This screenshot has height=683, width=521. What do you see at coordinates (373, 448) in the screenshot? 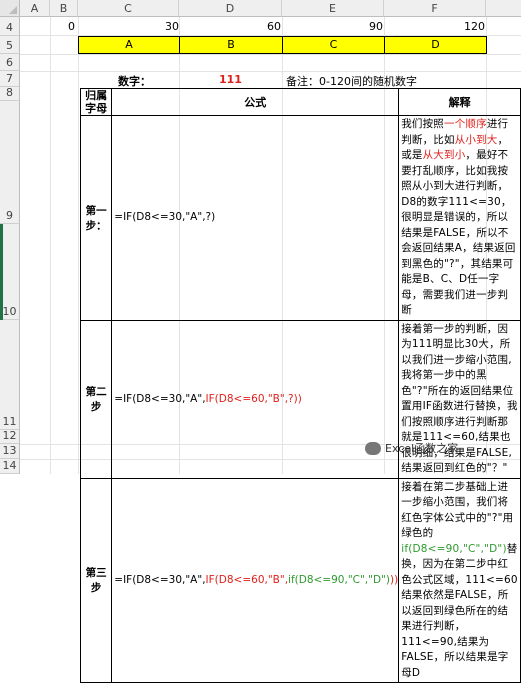
I see `wechat-logo-icon` at bounding box center [373, 448].